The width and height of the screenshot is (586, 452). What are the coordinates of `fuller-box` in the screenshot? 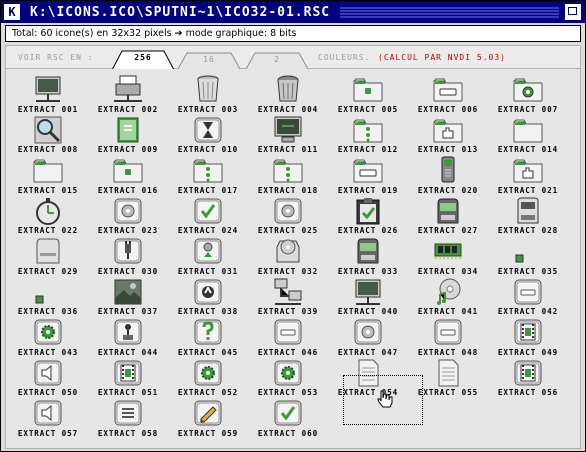 It's located at (573, 12).